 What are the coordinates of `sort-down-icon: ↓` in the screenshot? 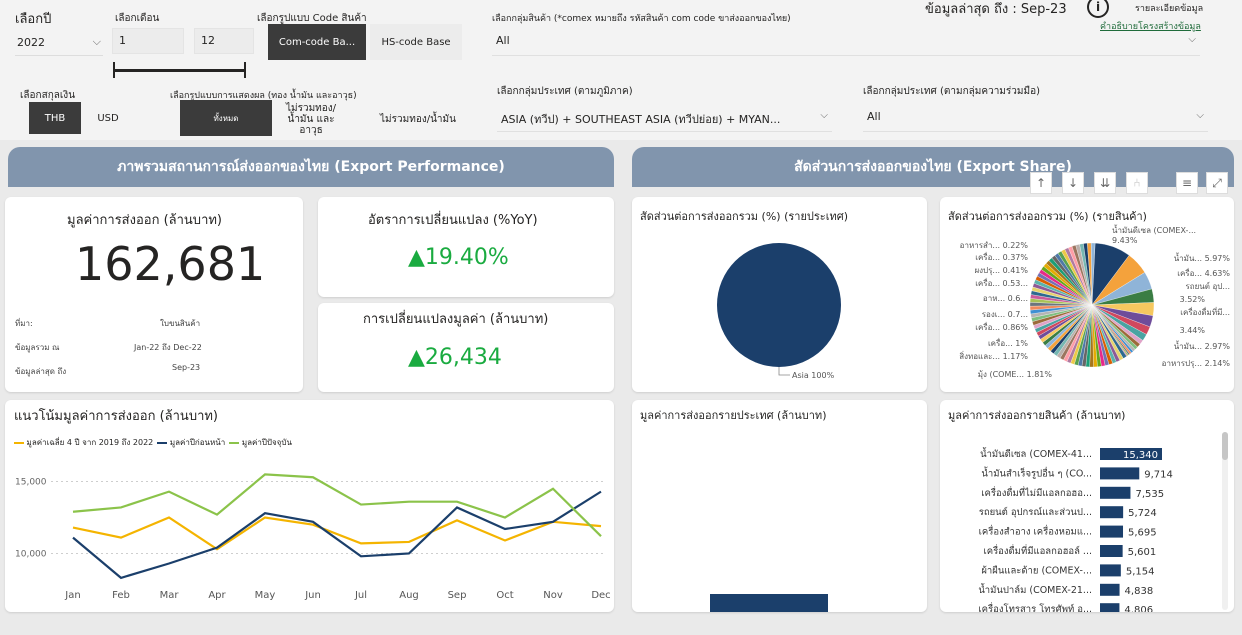 It's located at (1073, 183).